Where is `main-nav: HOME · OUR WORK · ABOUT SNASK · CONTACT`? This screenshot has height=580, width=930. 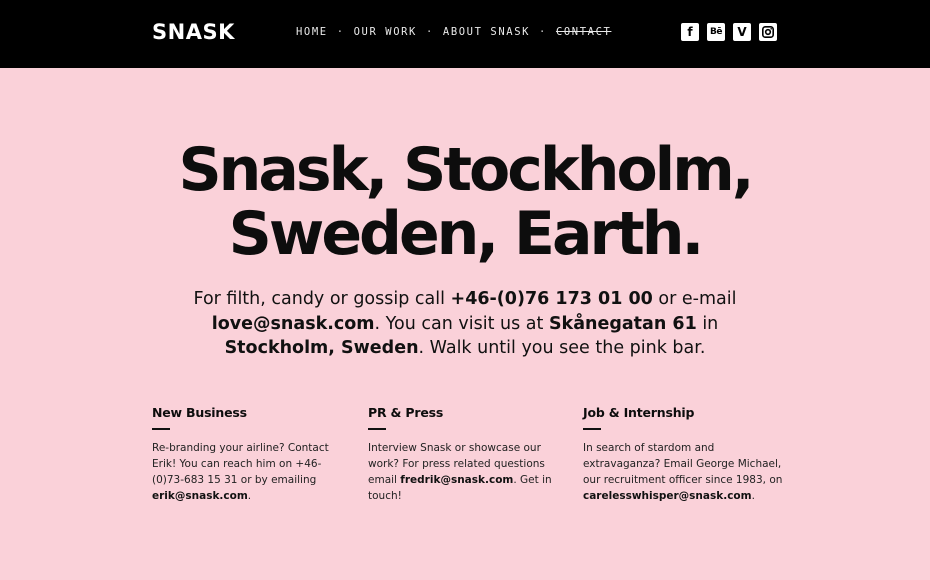
main-nav: HOME · OUR WORK · ABOUT SNASK · CONTACT is located at coordinates (453, 32).